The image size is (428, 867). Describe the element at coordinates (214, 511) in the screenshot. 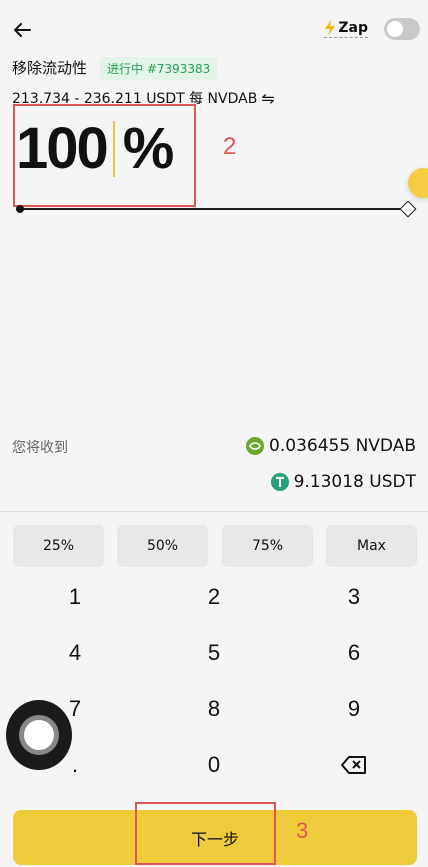

I see `divider` at that location.